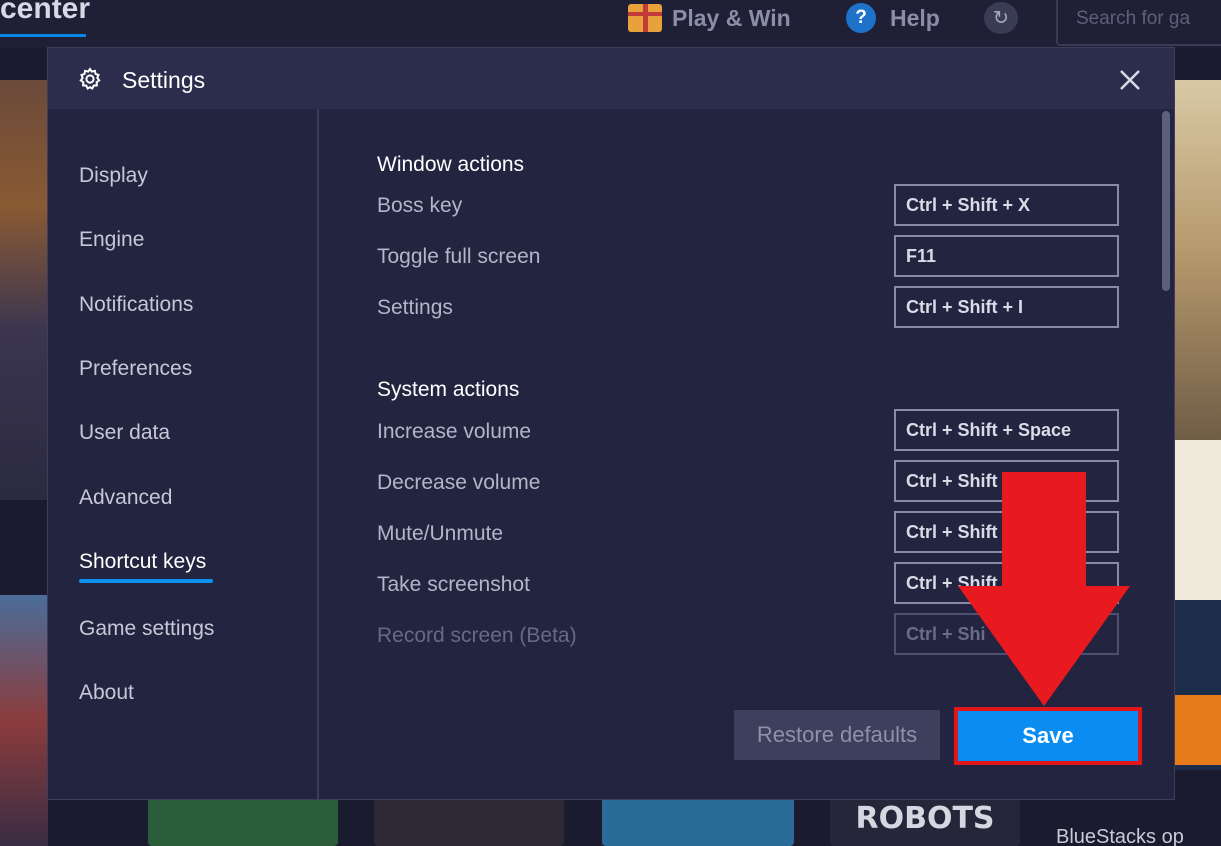  Describe the element at coordinates (1198, 520) in the screenshot. I see `promo-banner-right` at that location.